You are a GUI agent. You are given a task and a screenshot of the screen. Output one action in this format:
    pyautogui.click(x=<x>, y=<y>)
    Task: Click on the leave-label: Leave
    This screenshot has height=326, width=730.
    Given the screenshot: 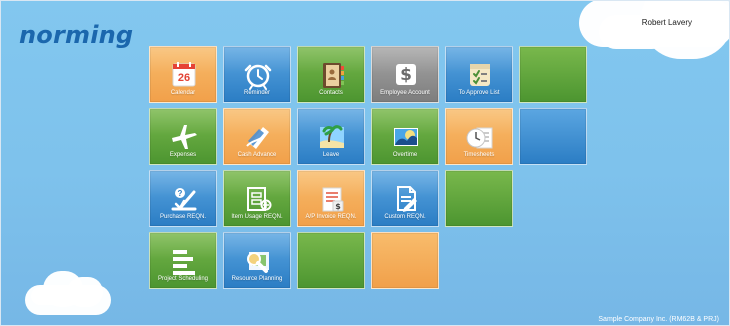 What is the action you would take?
    pyautogui.click(x=331, y=155)
    